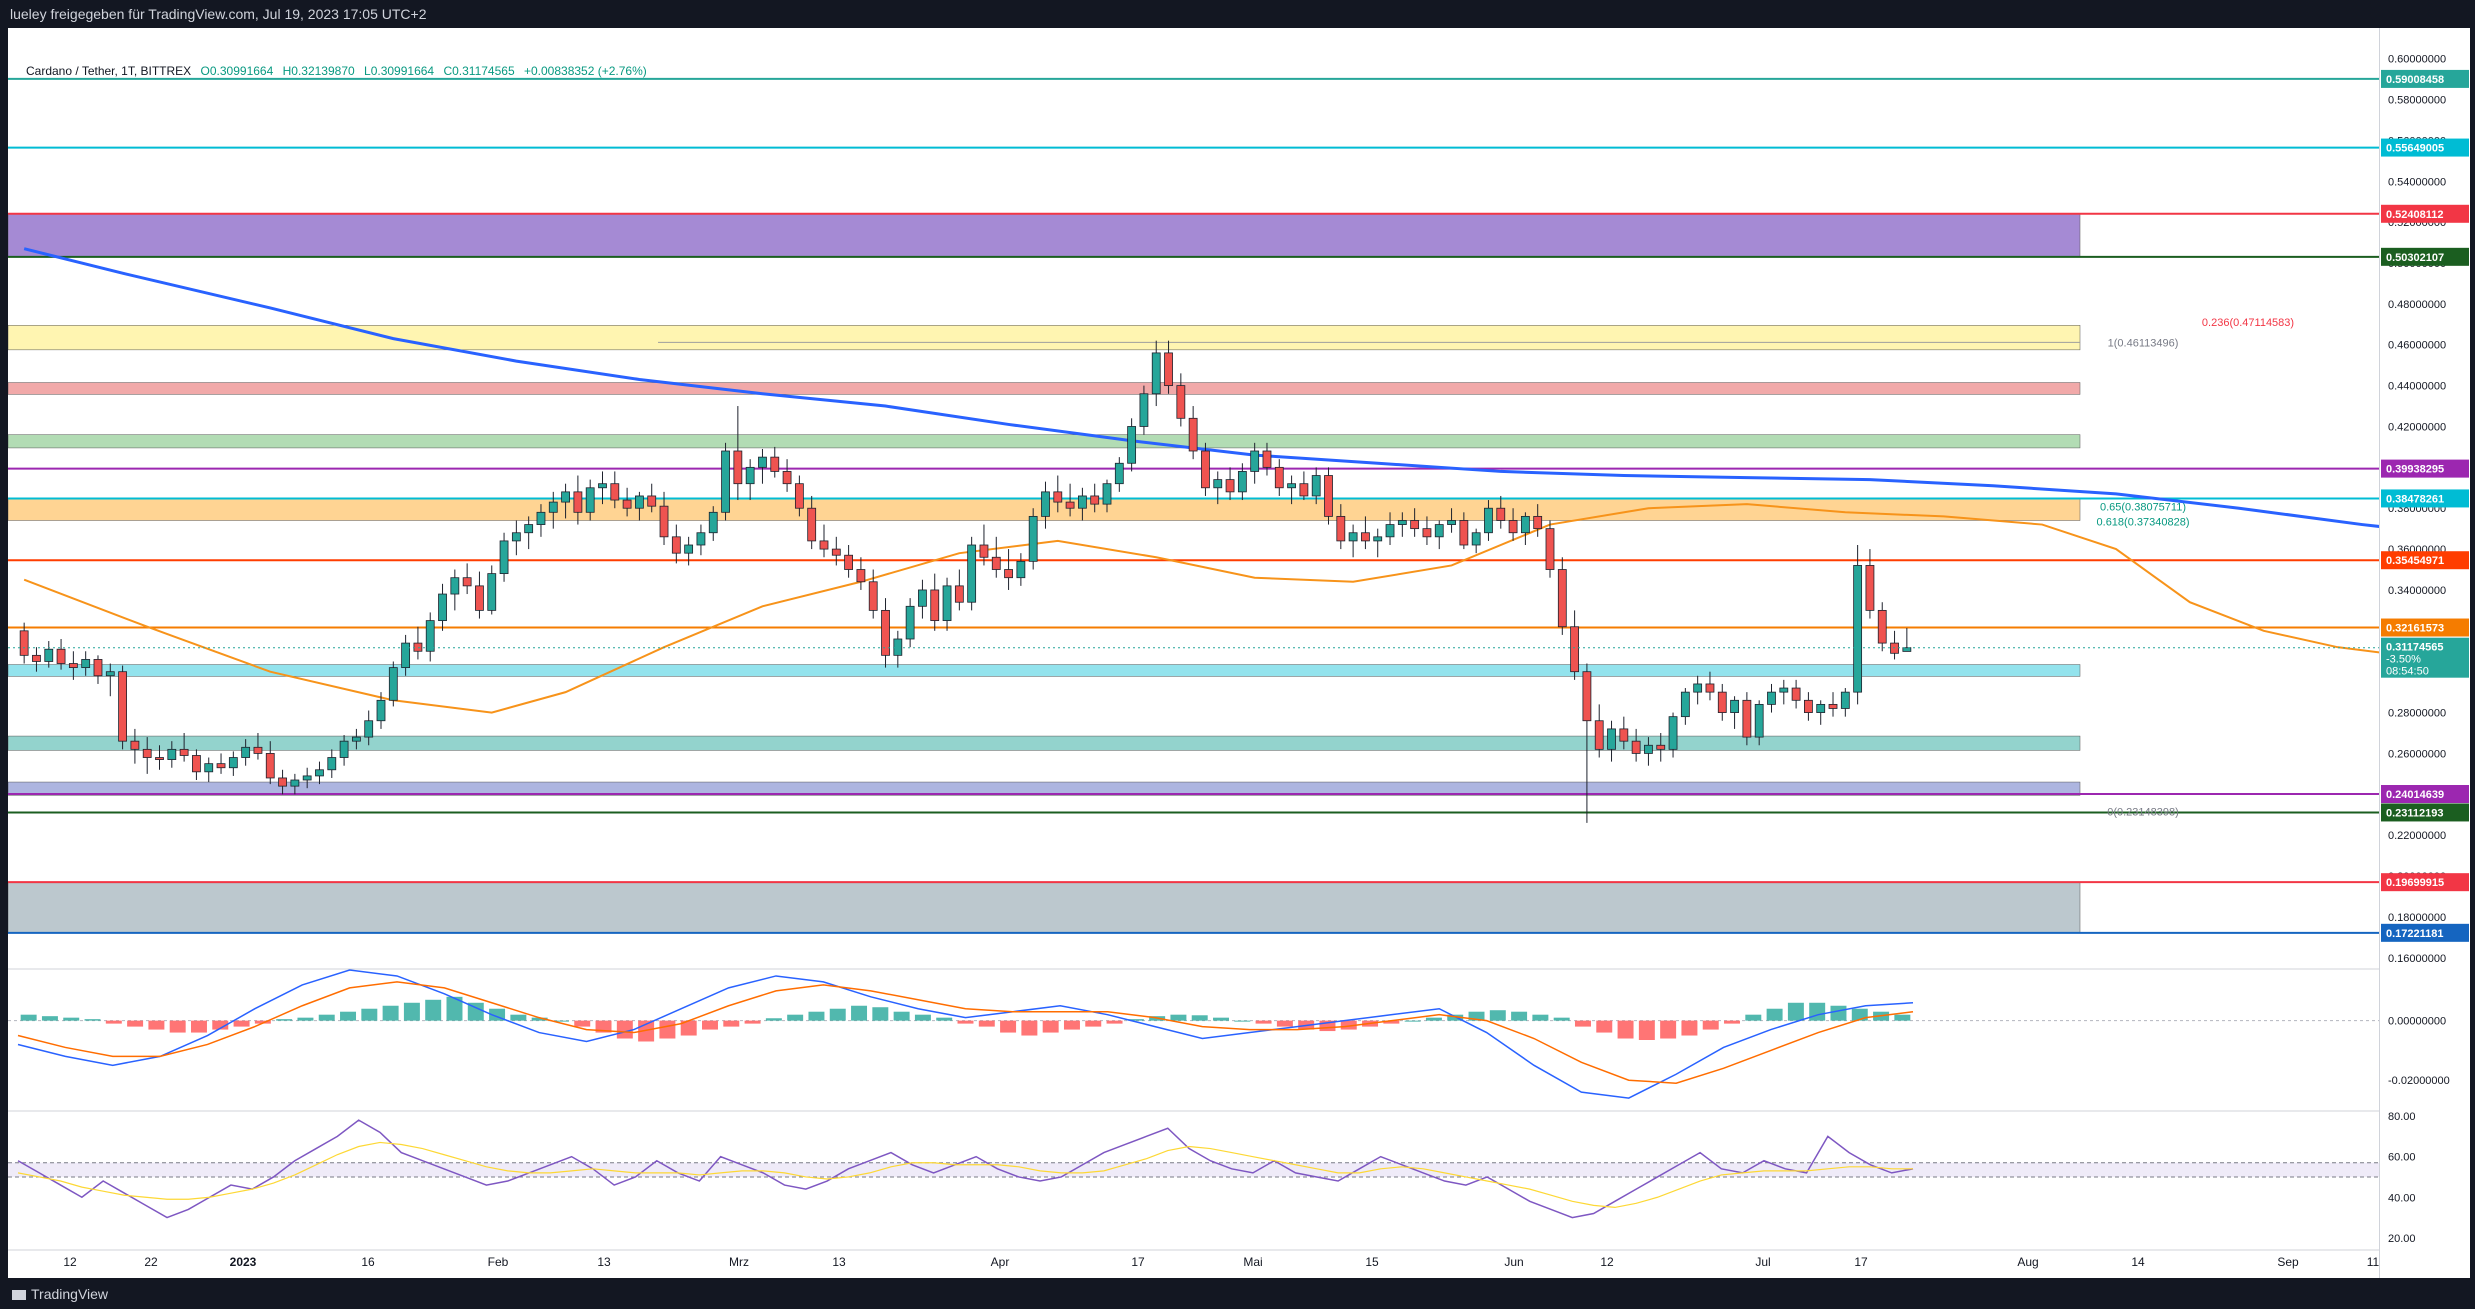  Describe the element at coordinates (2407, 672) in the screenshot. I see `current-price-countdown: 08:54:50` at that location.